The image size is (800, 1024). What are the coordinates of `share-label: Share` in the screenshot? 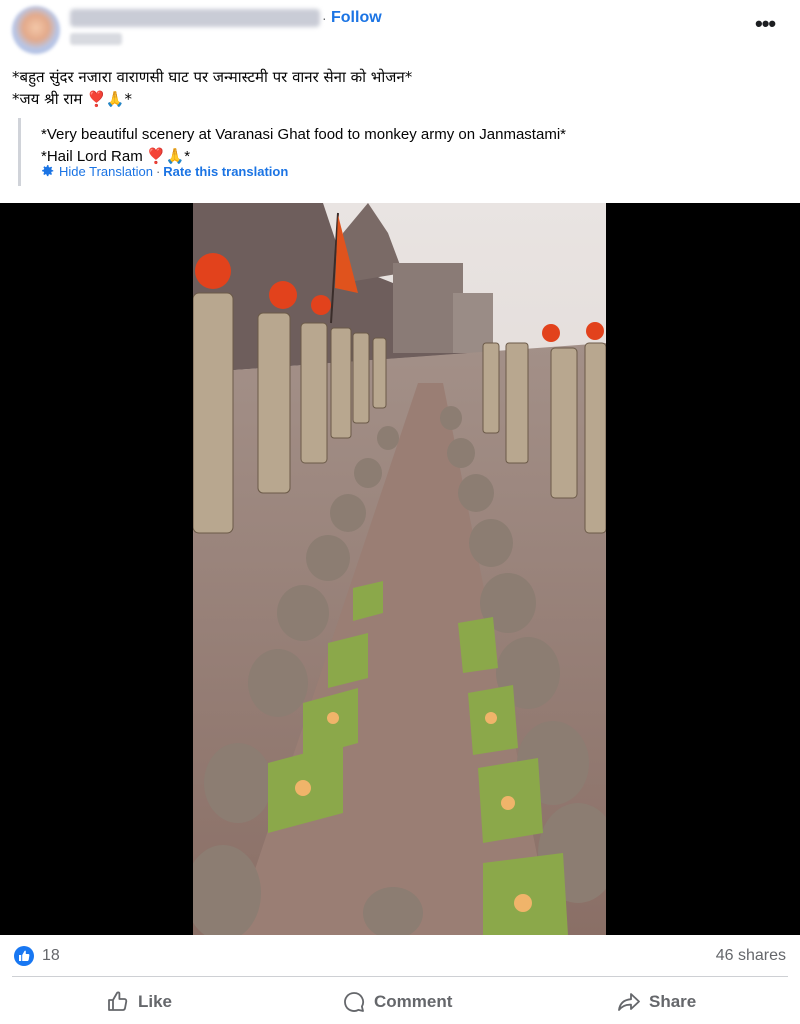 It's located at (673, 1001).